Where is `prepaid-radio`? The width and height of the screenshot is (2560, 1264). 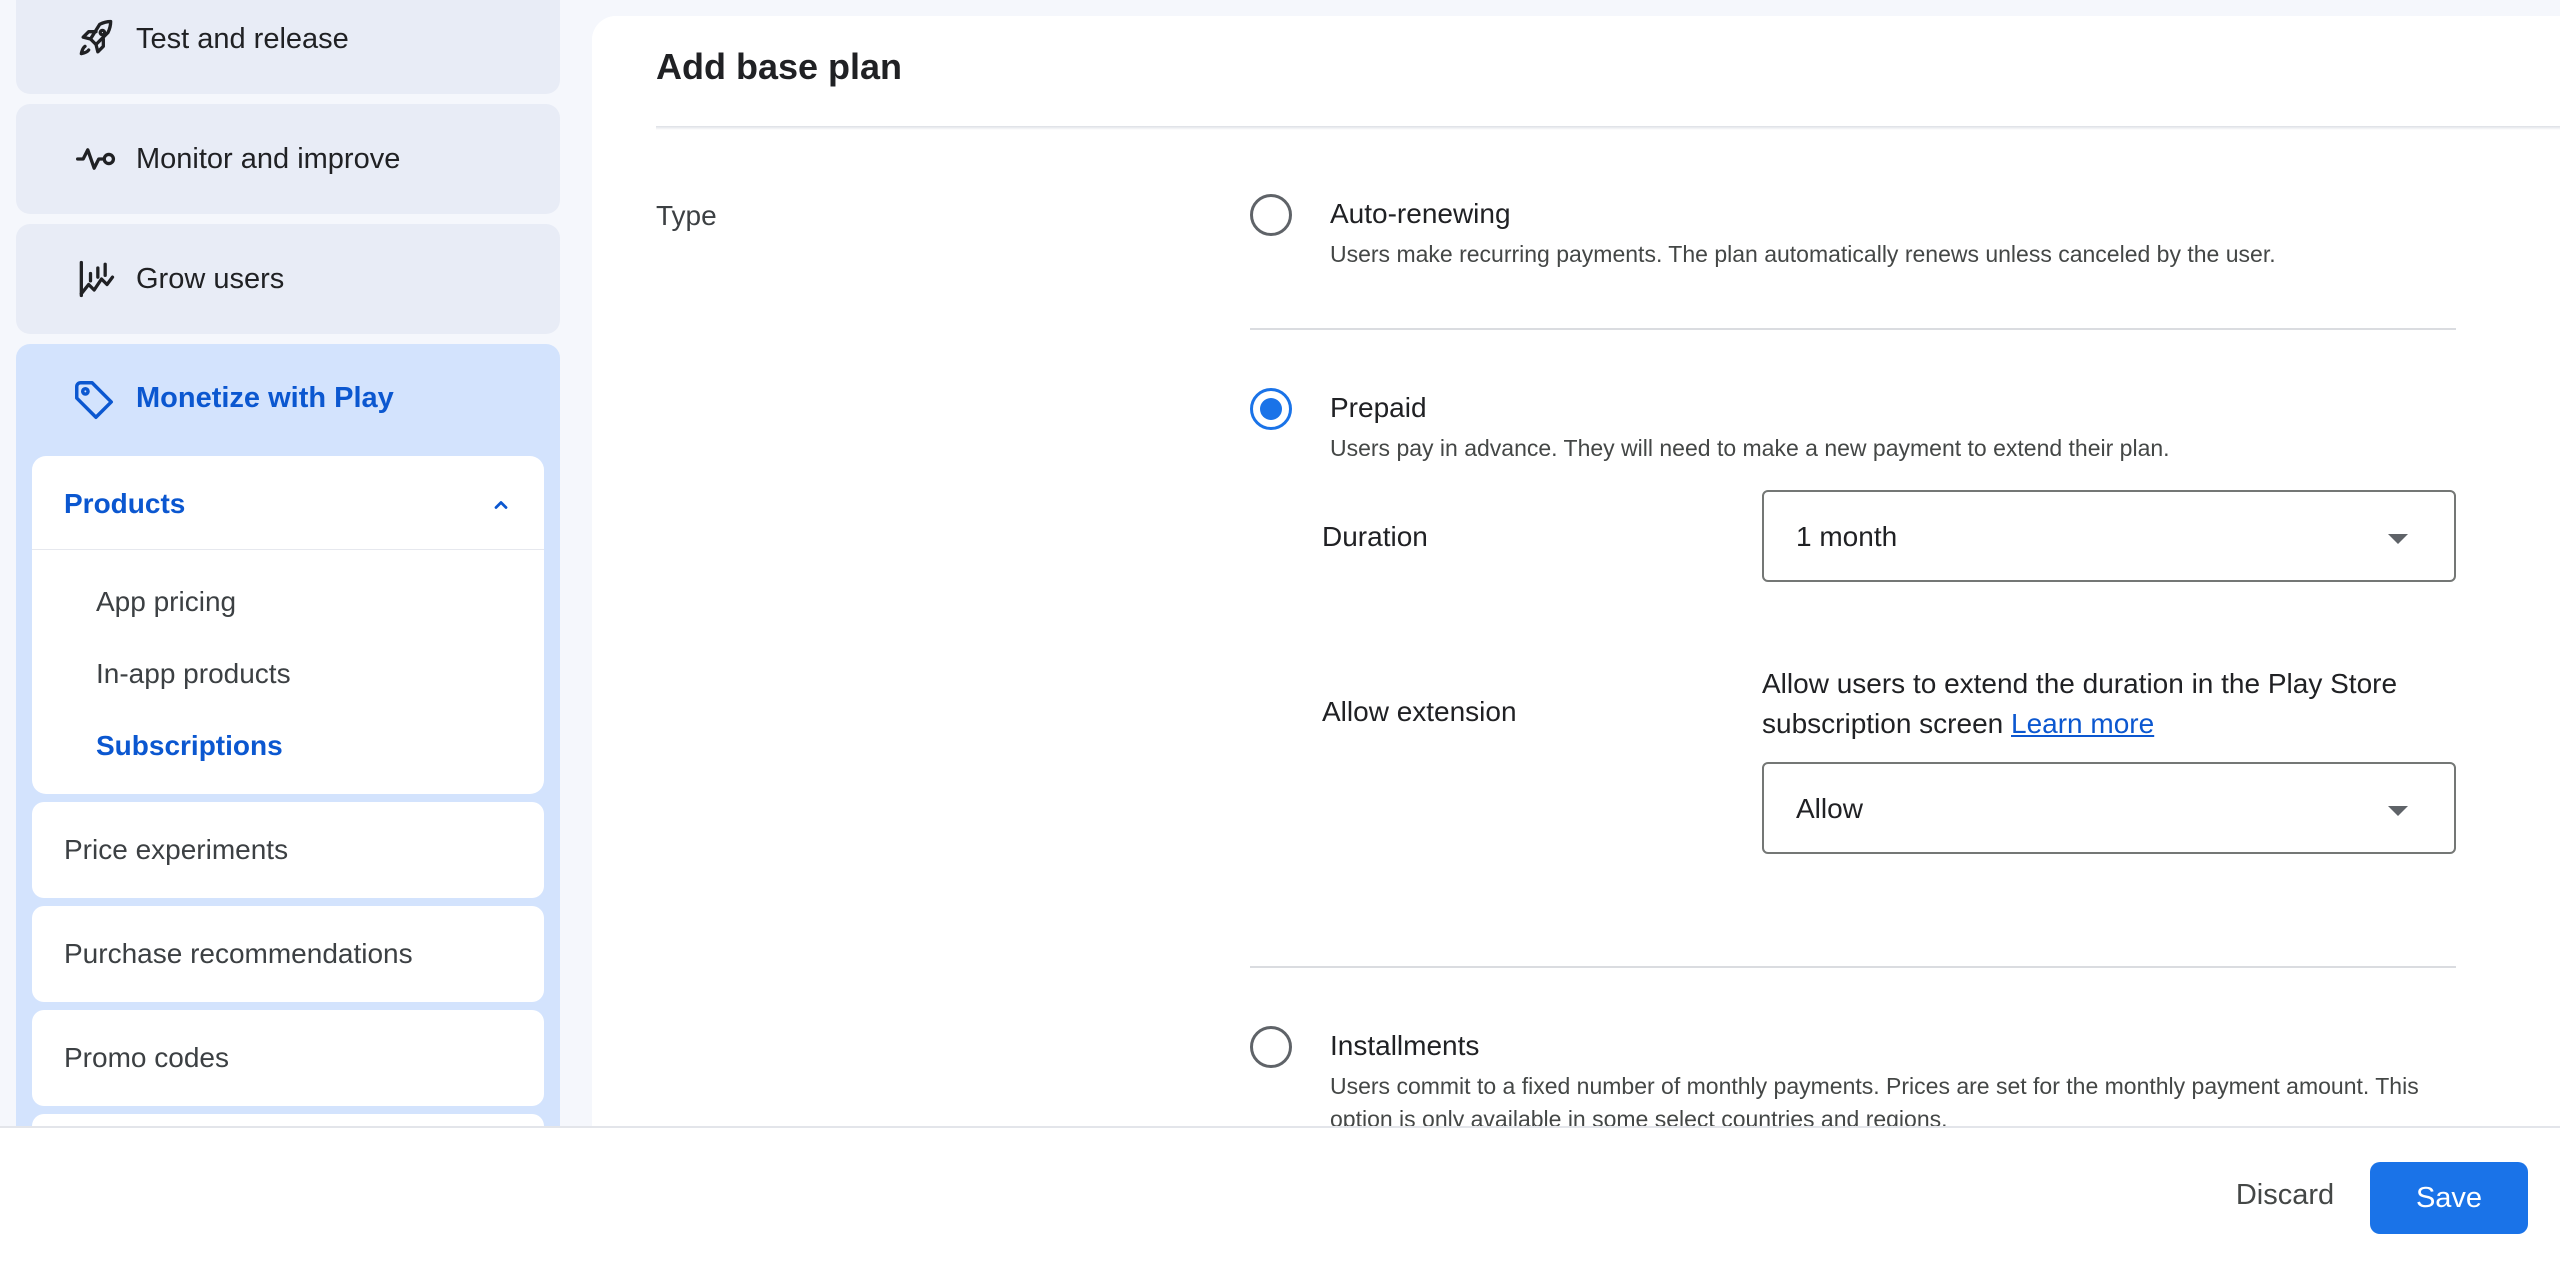
prepaid-radio is located at coordinates (1271, 409).